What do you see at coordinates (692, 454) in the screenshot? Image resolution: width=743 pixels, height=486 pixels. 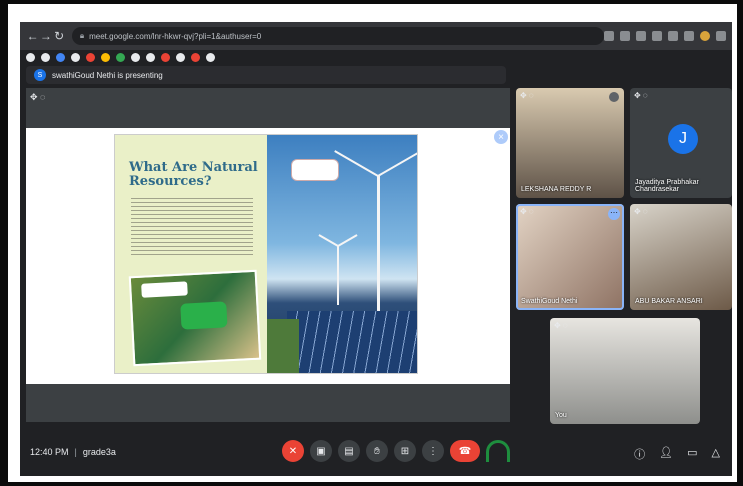 I see `chat-icon: ▭` at bounding box center [692, 454].